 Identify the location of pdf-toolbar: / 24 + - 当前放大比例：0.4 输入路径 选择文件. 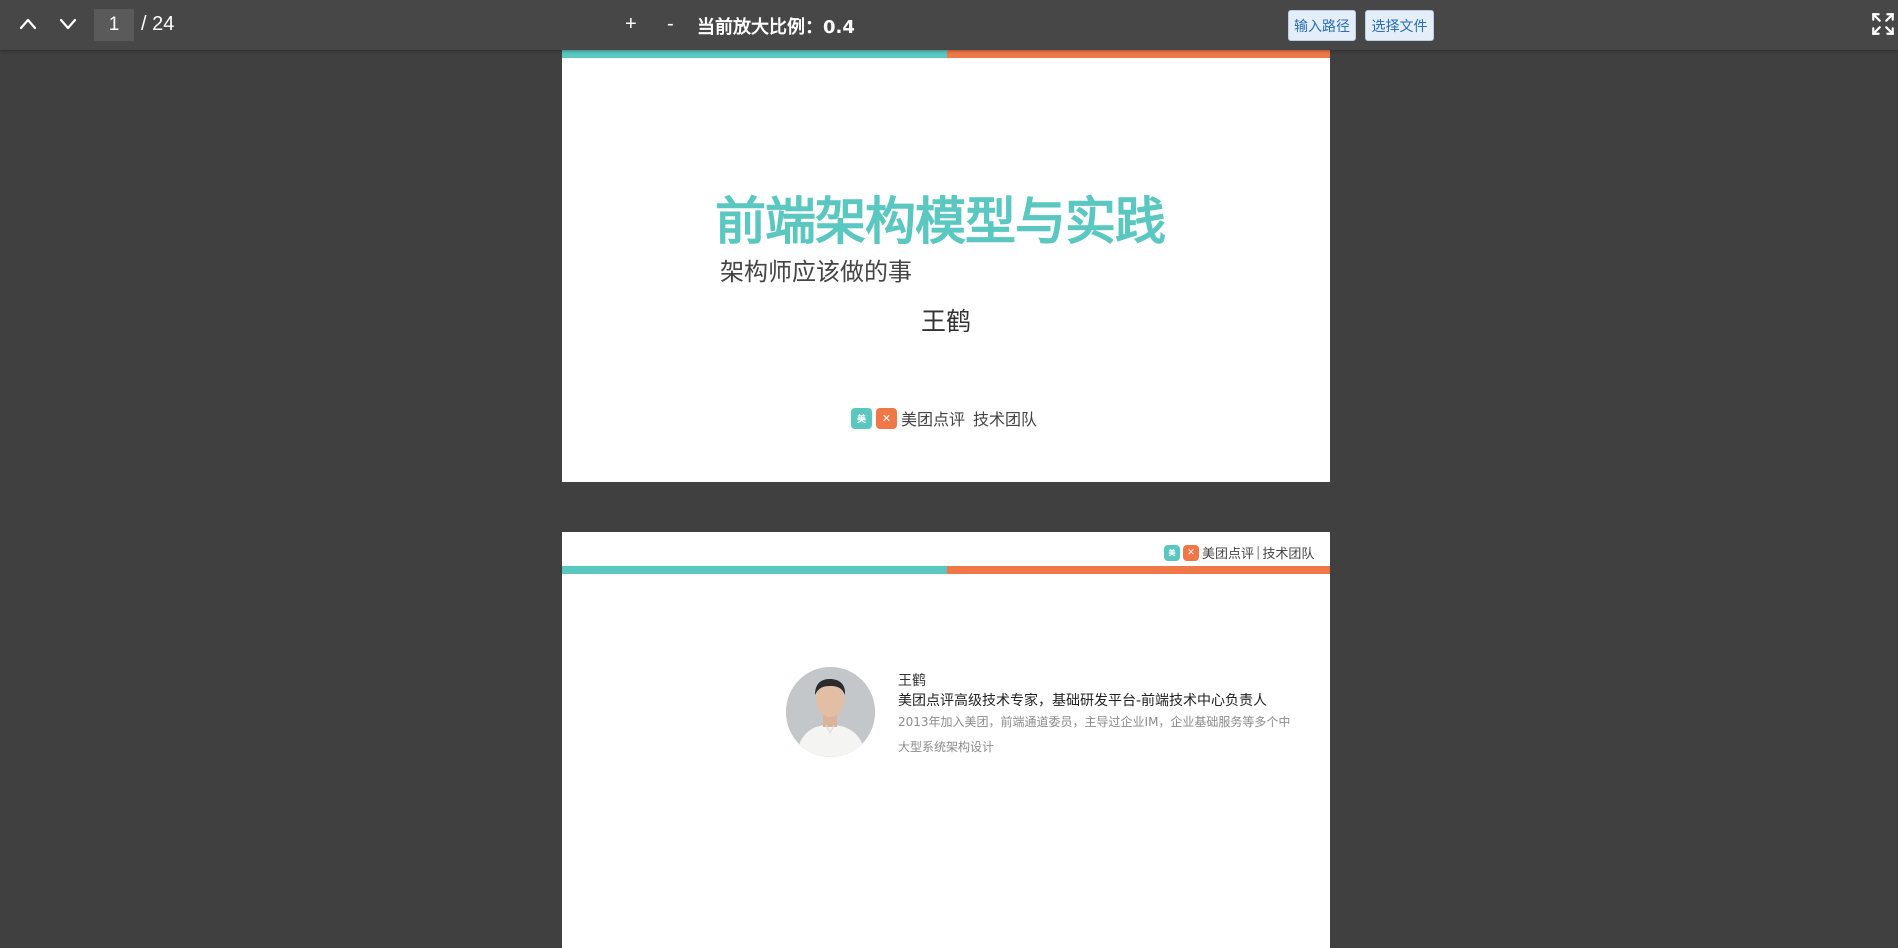
(949, 25).